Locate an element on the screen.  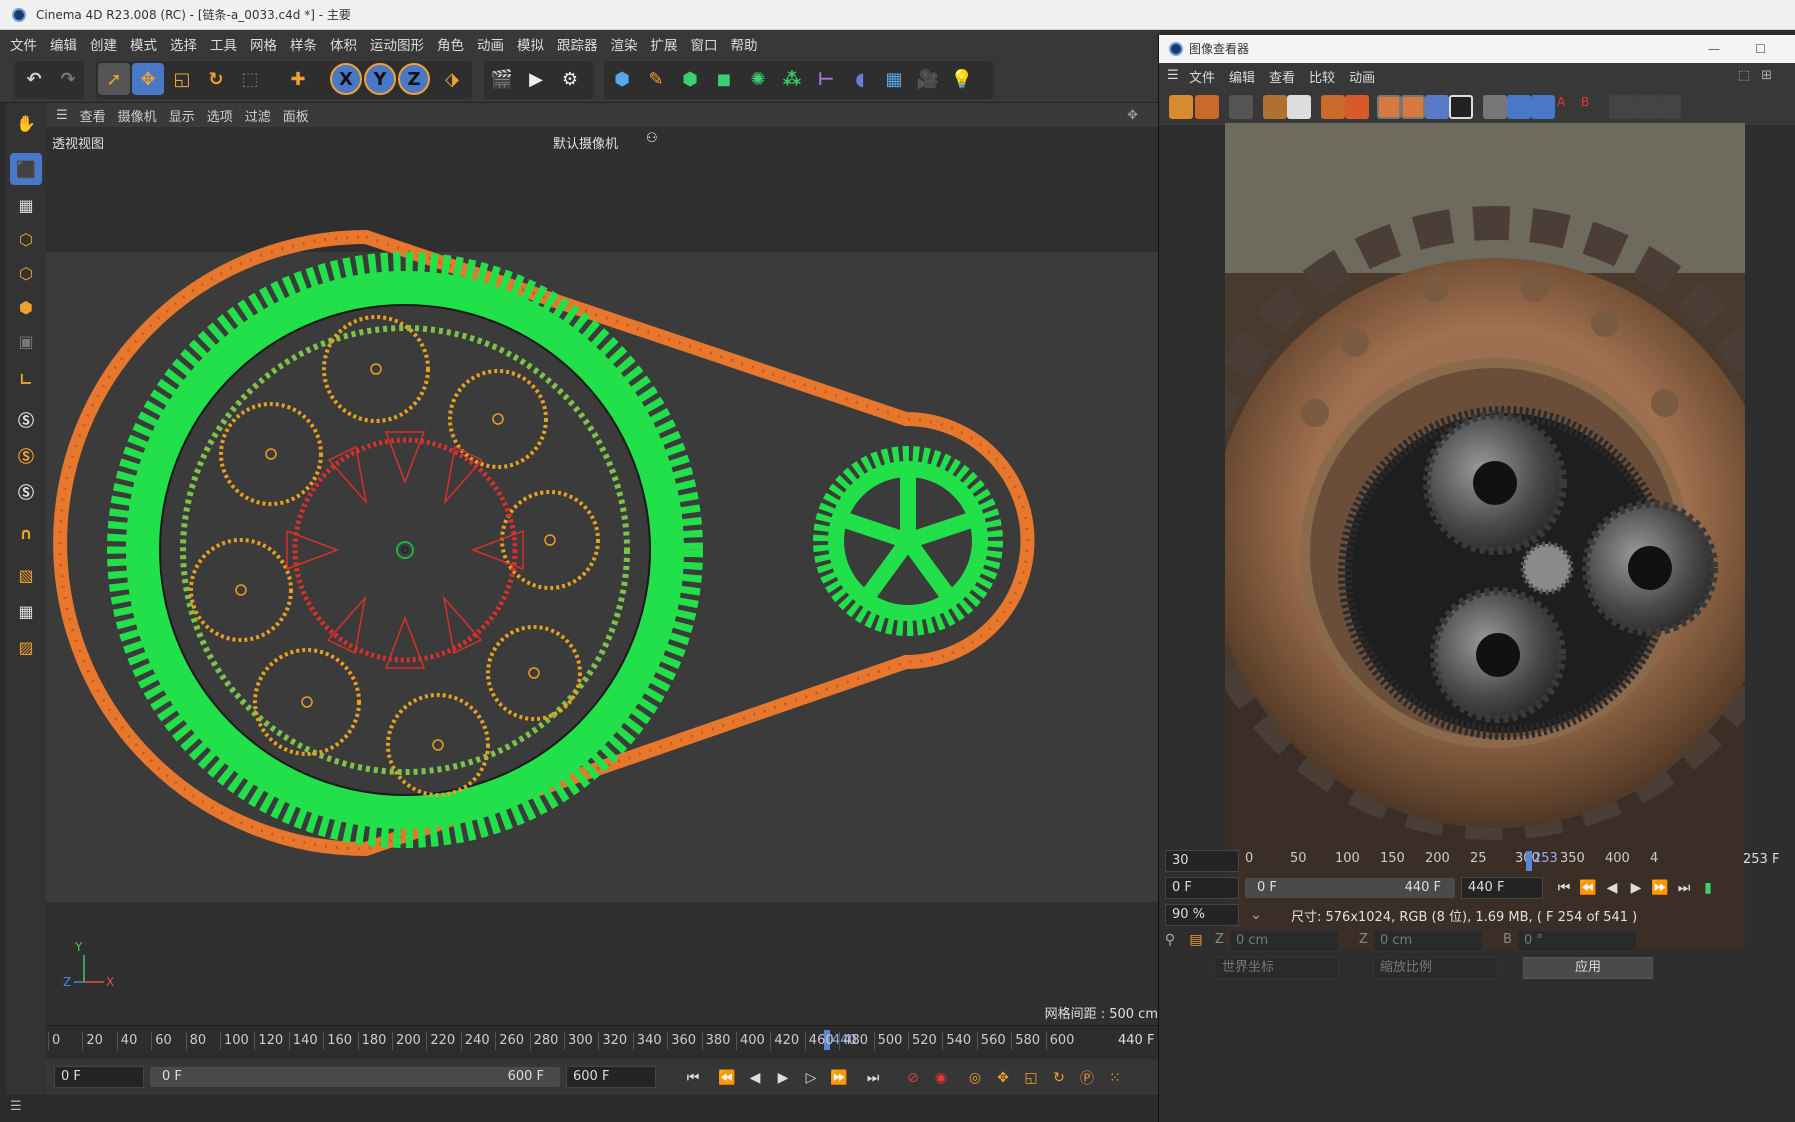
coord-b-field: 0 ° is located at coordinates (1577, 941).